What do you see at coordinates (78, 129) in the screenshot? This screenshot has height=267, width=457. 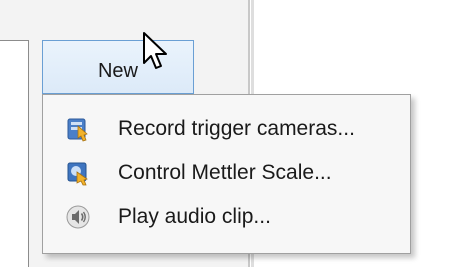 I see `record-camera-icon` at bounding box center [78, 129].